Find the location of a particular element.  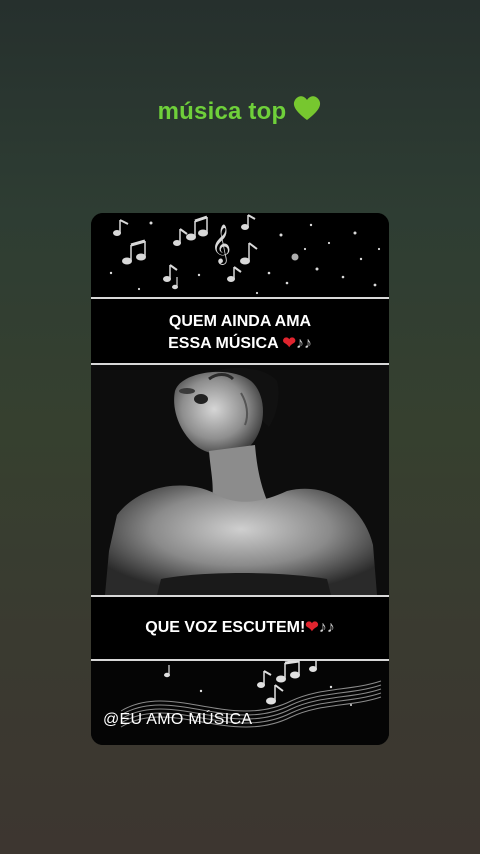

caption-top-line2: ESSA MÚSICA is located at coordinates (223, 343).